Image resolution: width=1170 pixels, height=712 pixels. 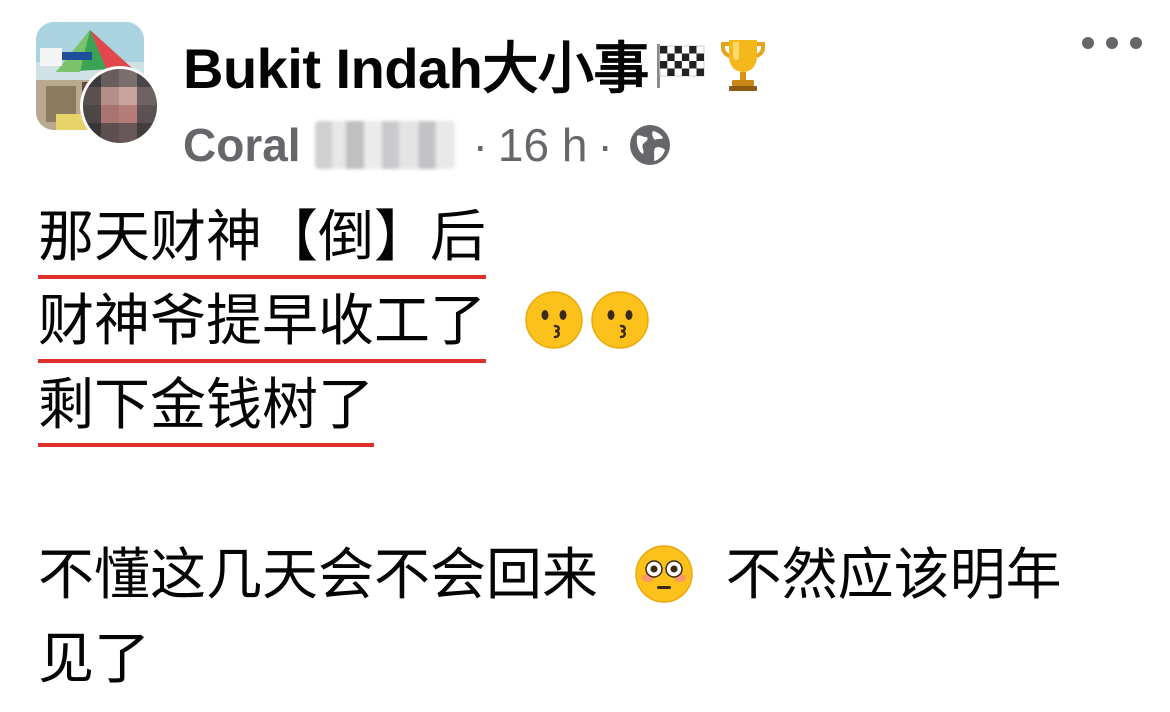 What do you see at coordinates (664, 574) in the screenshot?
I see `flushed-face-emoji-icon` at bounding box center [664, 574].